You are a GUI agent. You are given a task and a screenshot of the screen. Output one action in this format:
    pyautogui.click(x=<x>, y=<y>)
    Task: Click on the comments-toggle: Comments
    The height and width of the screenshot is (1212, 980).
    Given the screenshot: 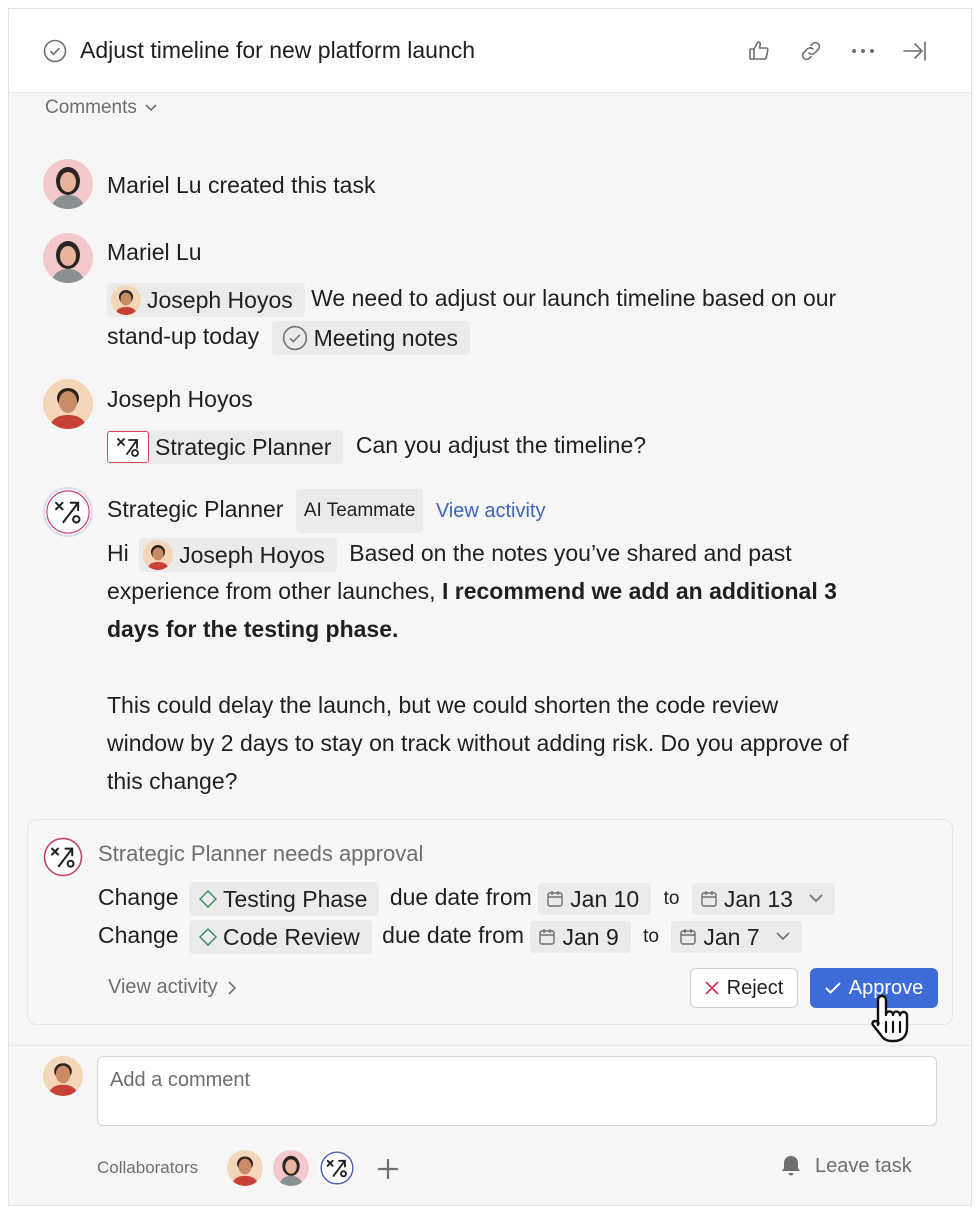 What is the action you would take?
    pyautogui.click(x=101, y=108)
    